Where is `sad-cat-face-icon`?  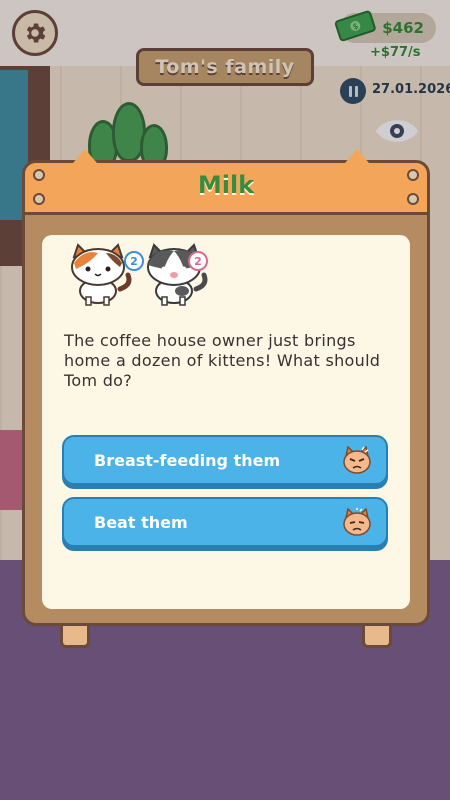 sad-cat-face-icon is located at coordinates (357, 522).